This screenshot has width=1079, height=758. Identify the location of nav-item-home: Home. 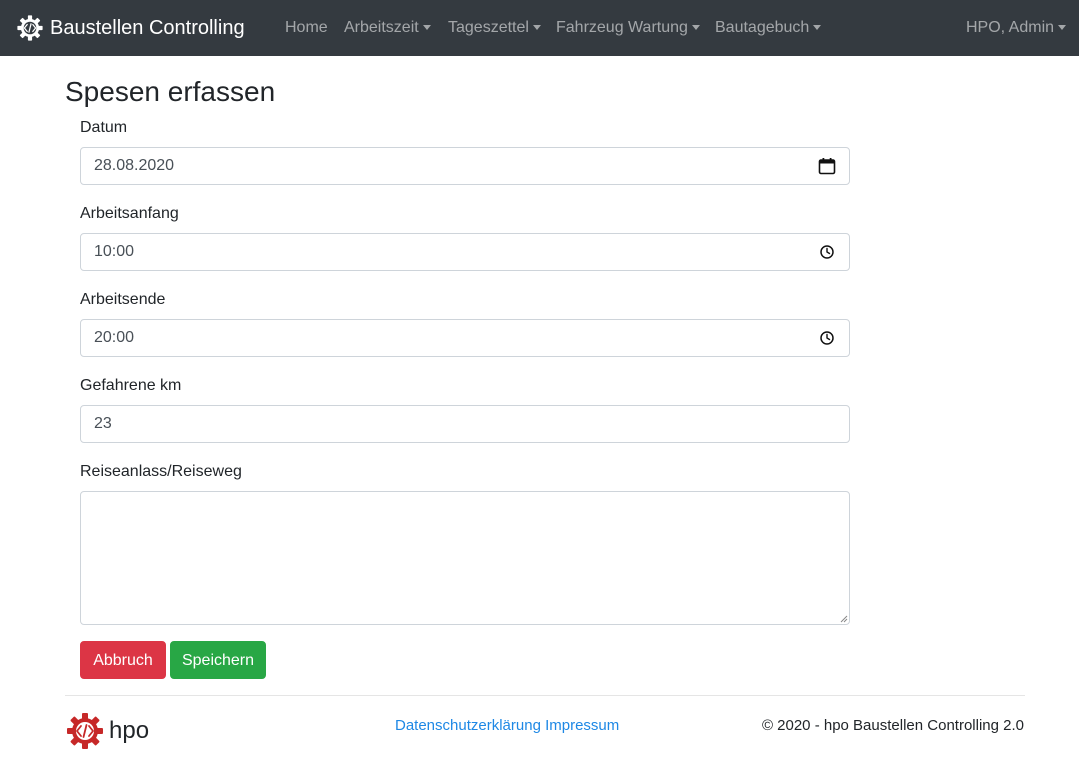
(306, 28).